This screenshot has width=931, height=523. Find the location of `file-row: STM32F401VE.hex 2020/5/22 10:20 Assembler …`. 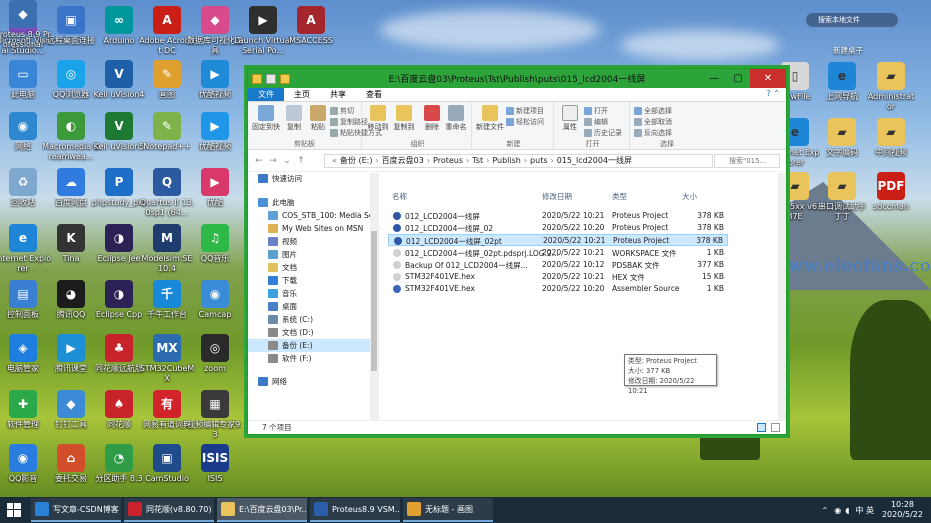

file-row: STM32F401VE.hex 2020/5/22 10:20 Assembler … is located at coordinates (558, 289).